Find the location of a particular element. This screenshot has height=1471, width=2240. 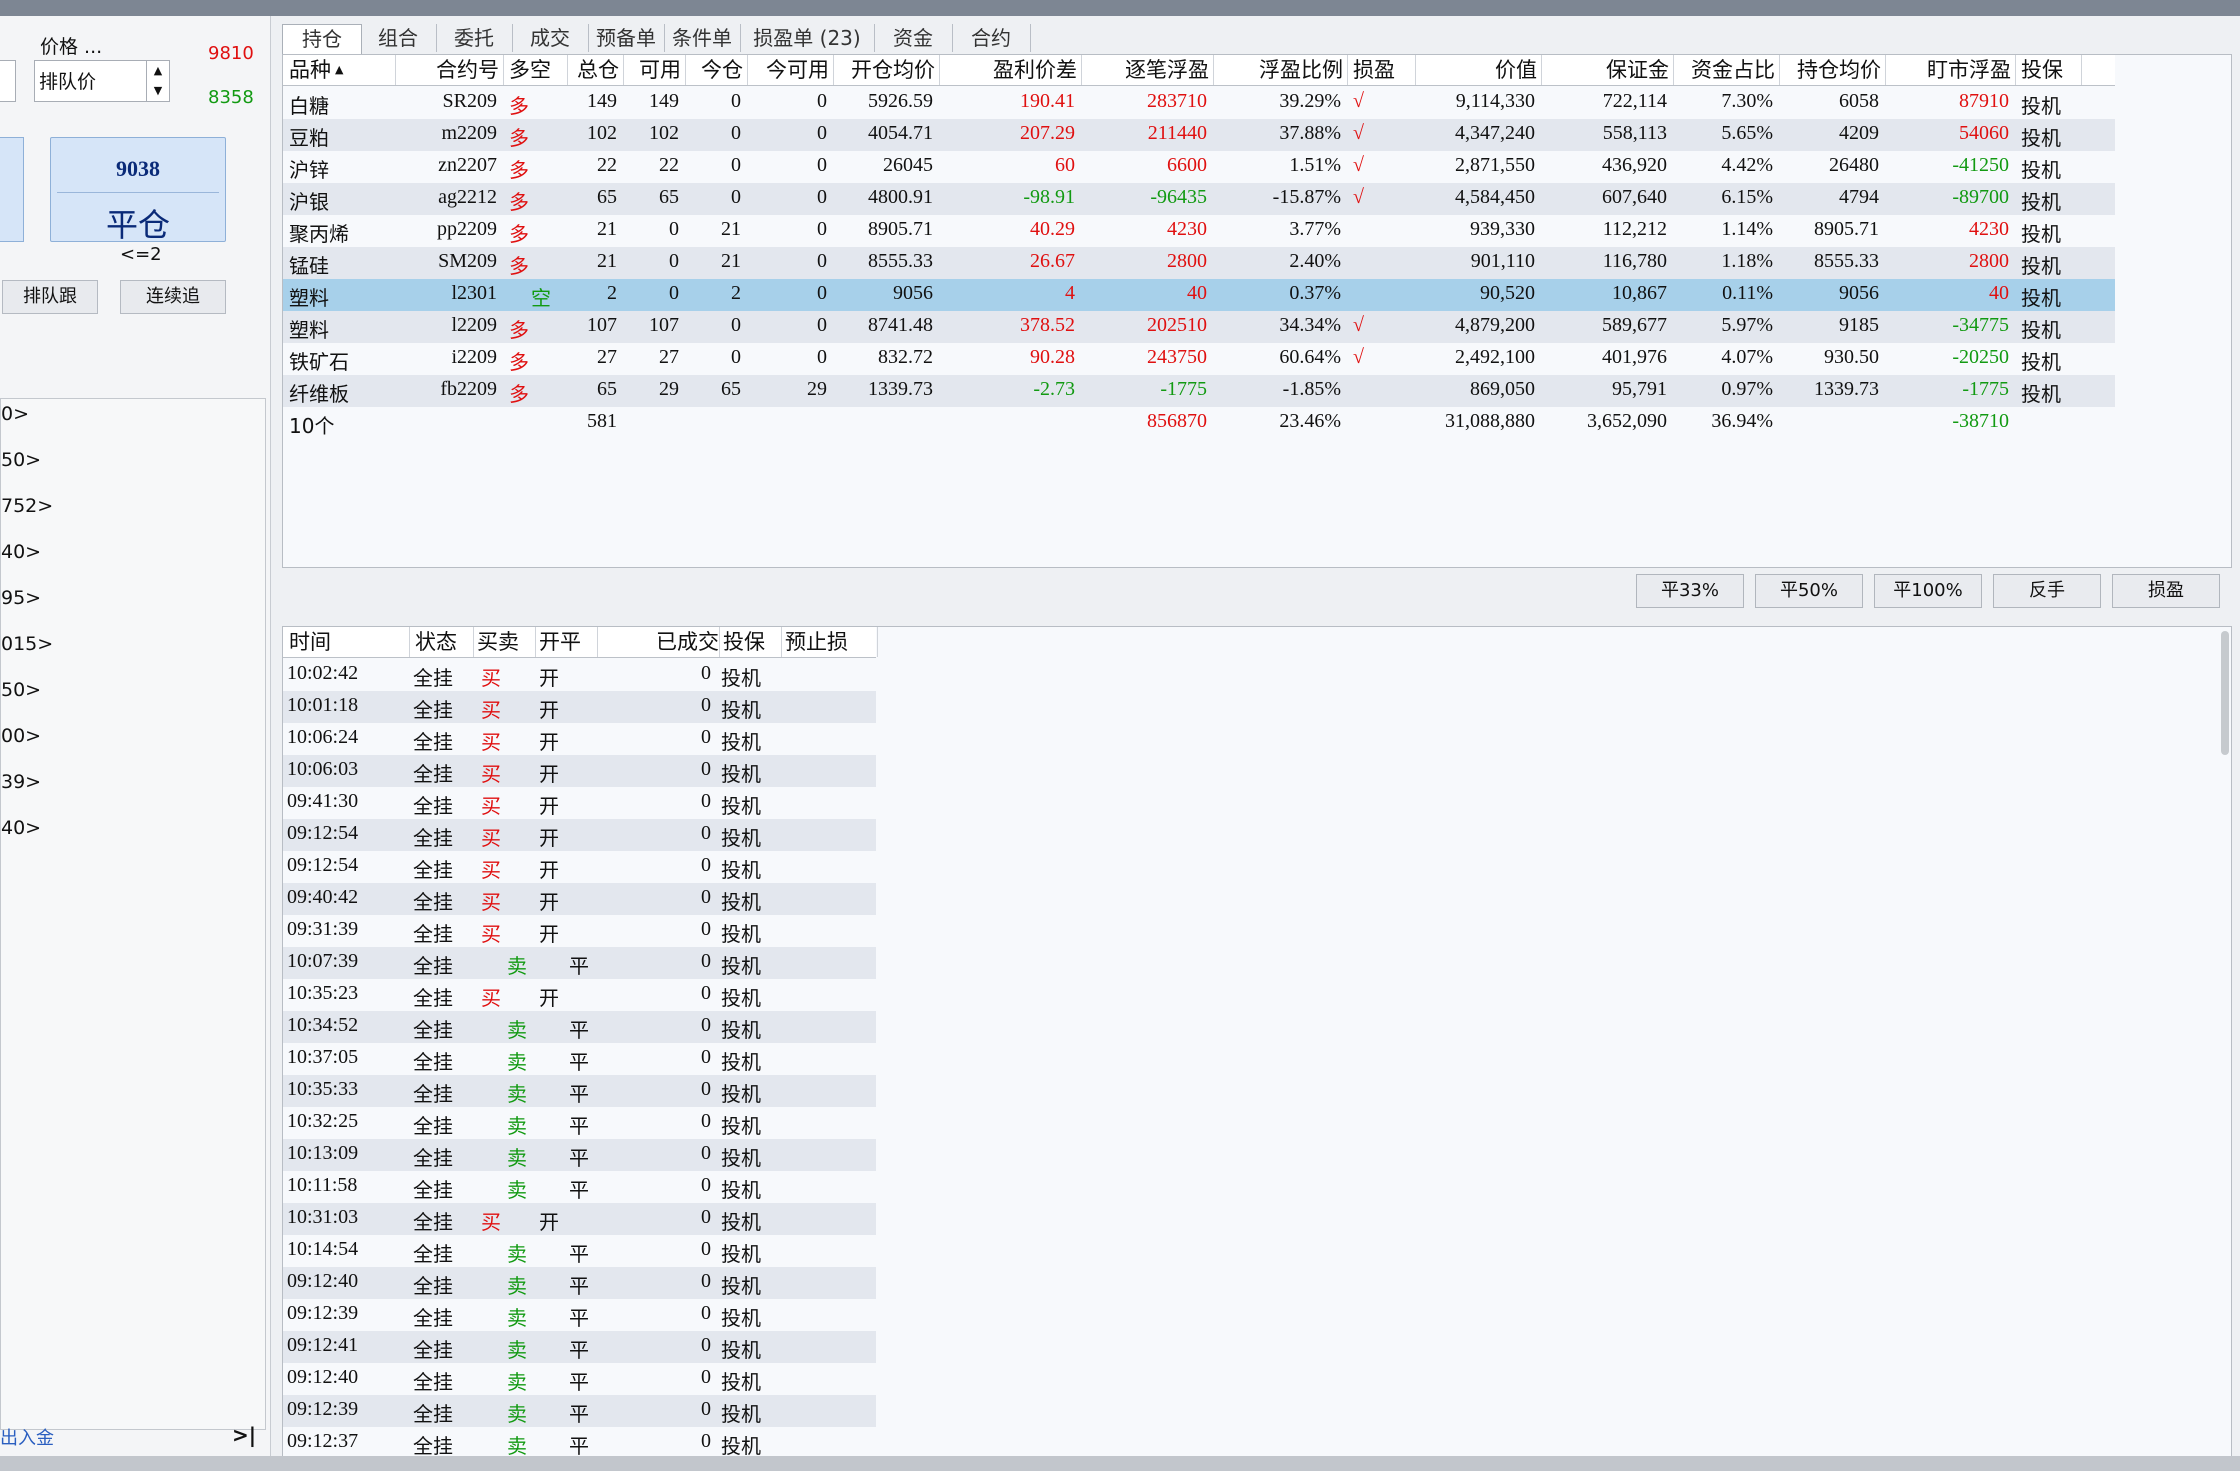

column-header-hold_avg: 持仓均价 is located at coordinates (1832, 70).